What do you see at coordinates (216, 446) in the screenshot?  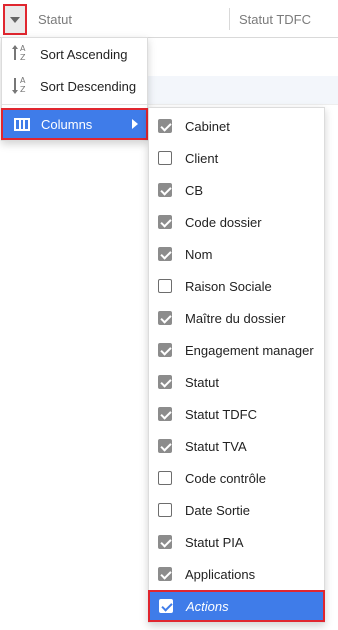 I see `column-toggle-label: Statut TVA` at bounding box center [216, 446].